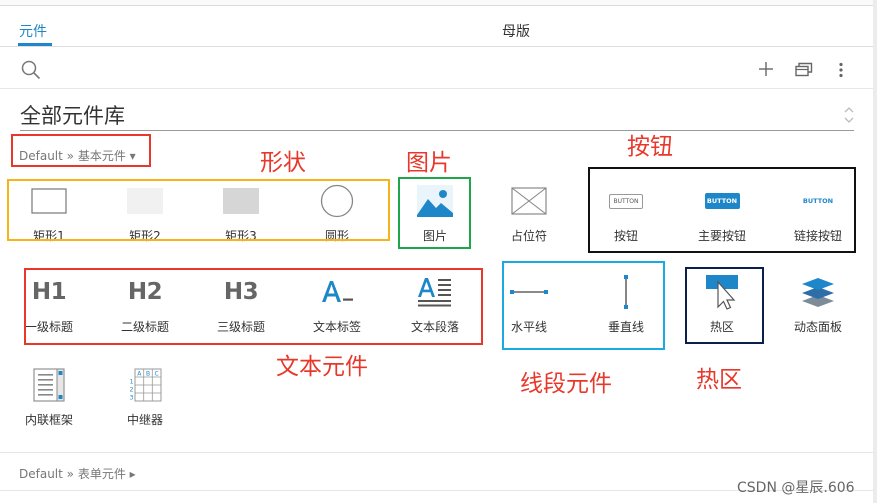 The width and height of the screenshot is (877, 503). What do you see at coordinates (148, 374) in the screenshot?
I see `svg-text: B` at bounding box center [148, 374].